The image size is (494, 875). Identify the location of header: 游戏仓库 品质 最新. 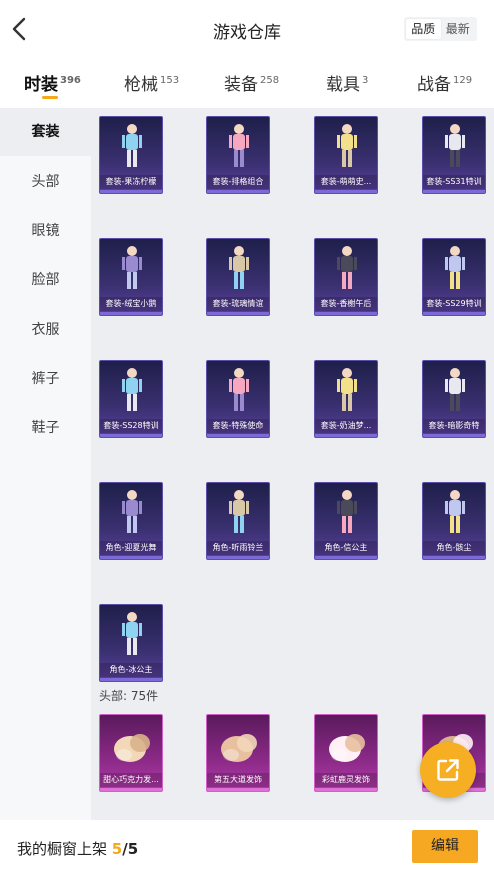
(247, 29).